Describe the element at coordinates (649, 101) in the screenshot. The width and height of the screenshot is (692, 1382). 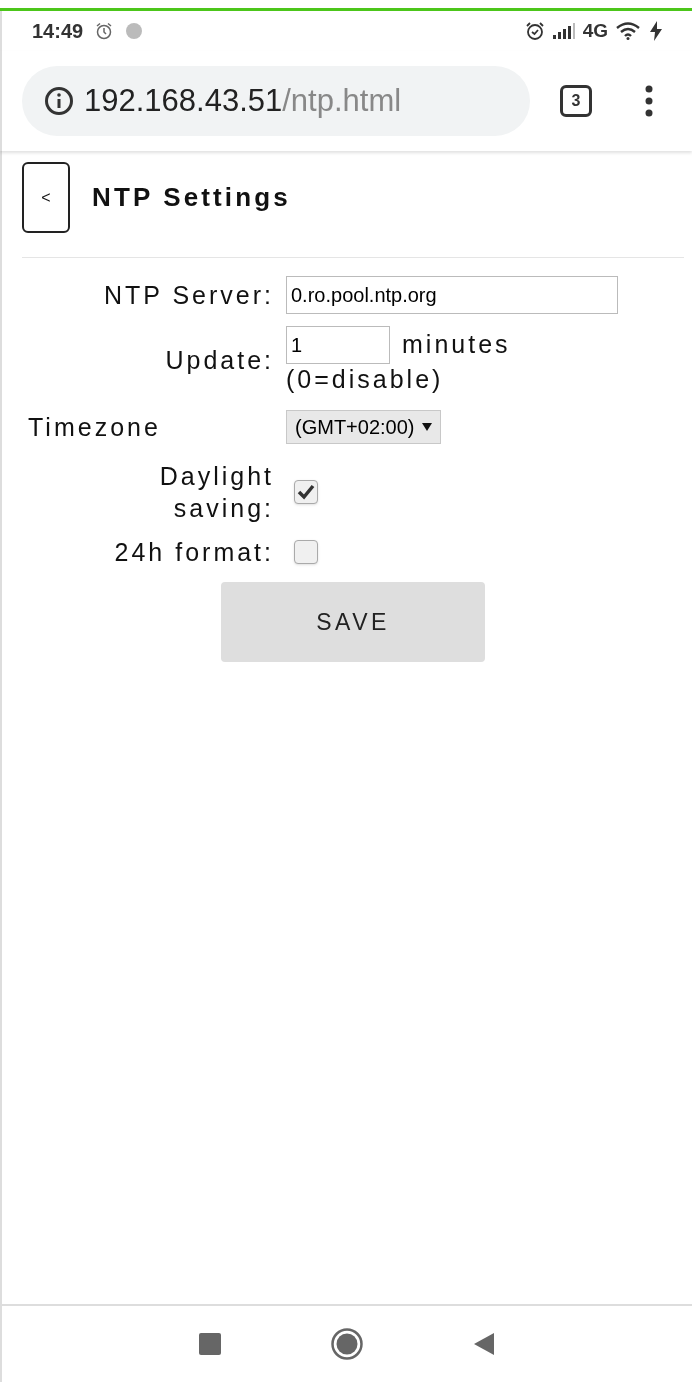
I see `more-menu-icon` at that location.